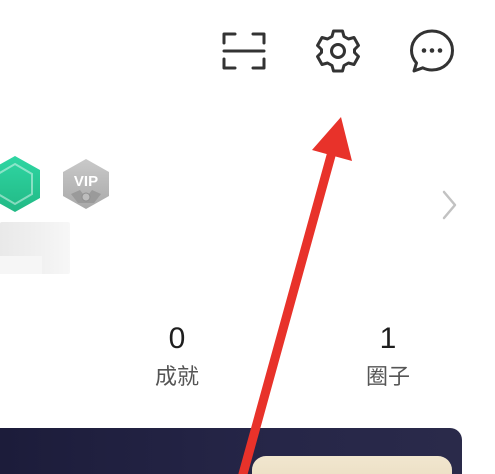 This screenshot has width=495, height=474. What do you see at coordinates (352, 465) in the screenshot?
I see `promo-card-thumbnail` at bounding box center [352, 465].